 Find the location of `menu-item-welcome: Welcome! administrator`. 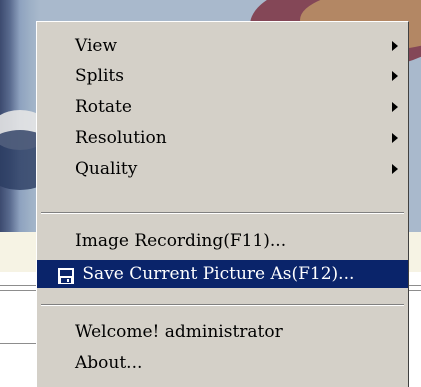

menu-item-welcome: Welcome! administrator is located at coordinates (222, 332).